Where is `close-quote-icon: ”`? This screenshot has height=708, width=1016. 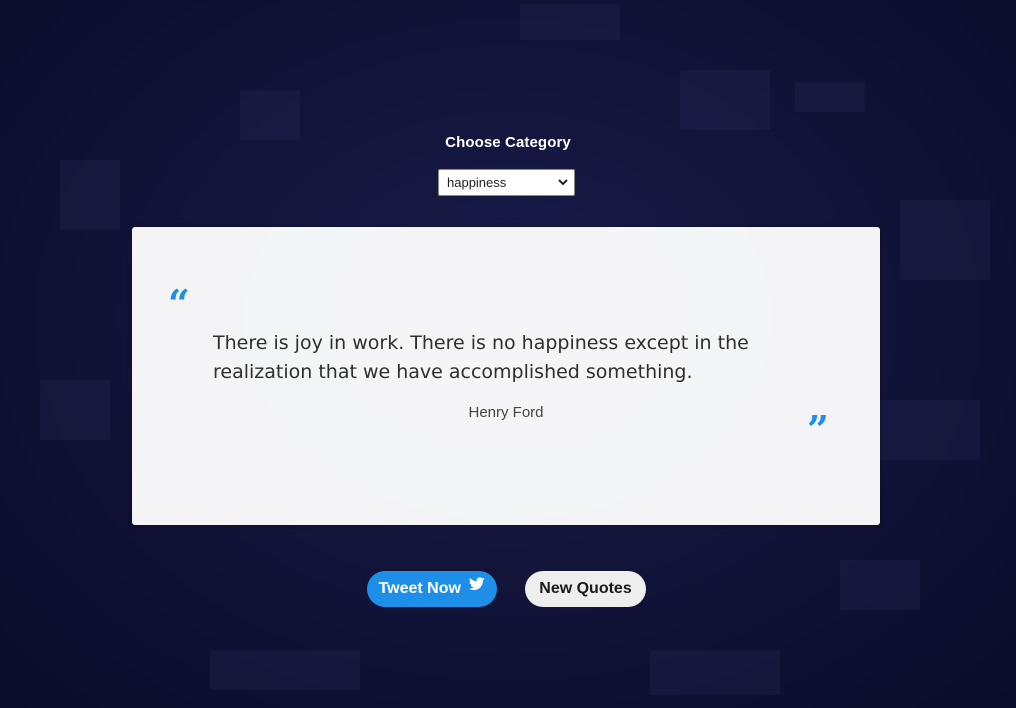 close-quote-icon: ” is located at coordinates (818, 429).